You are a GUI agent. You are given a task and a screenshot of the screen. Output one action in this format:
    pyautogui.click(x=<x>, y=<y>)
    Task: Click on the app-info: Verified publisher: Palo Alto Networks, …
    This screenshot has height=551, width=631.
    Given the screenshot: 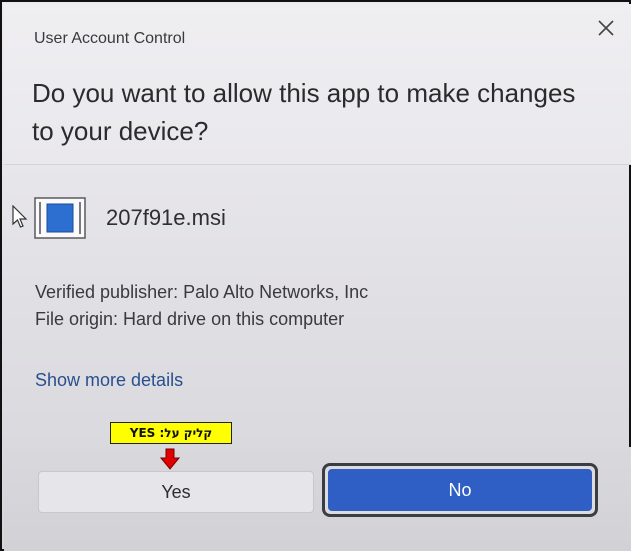 What is the action you would take?
    pyautogui.click(x=201, y=306)
    